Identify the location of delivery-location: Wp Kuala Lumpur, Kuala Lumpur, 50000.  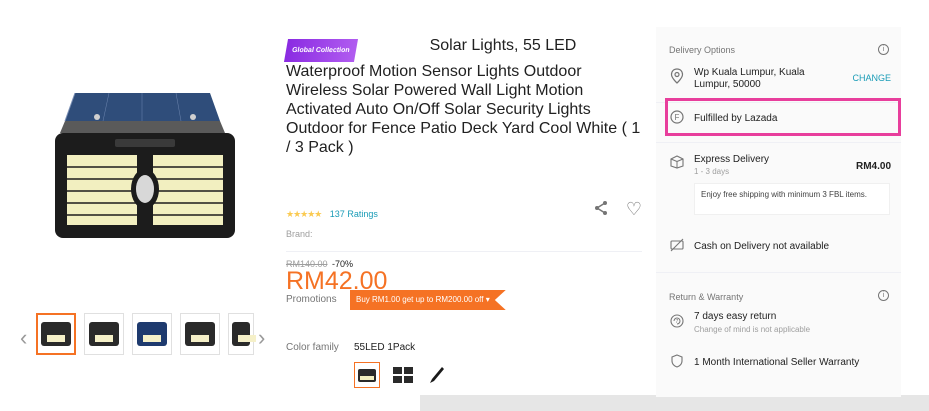
(749, 78).